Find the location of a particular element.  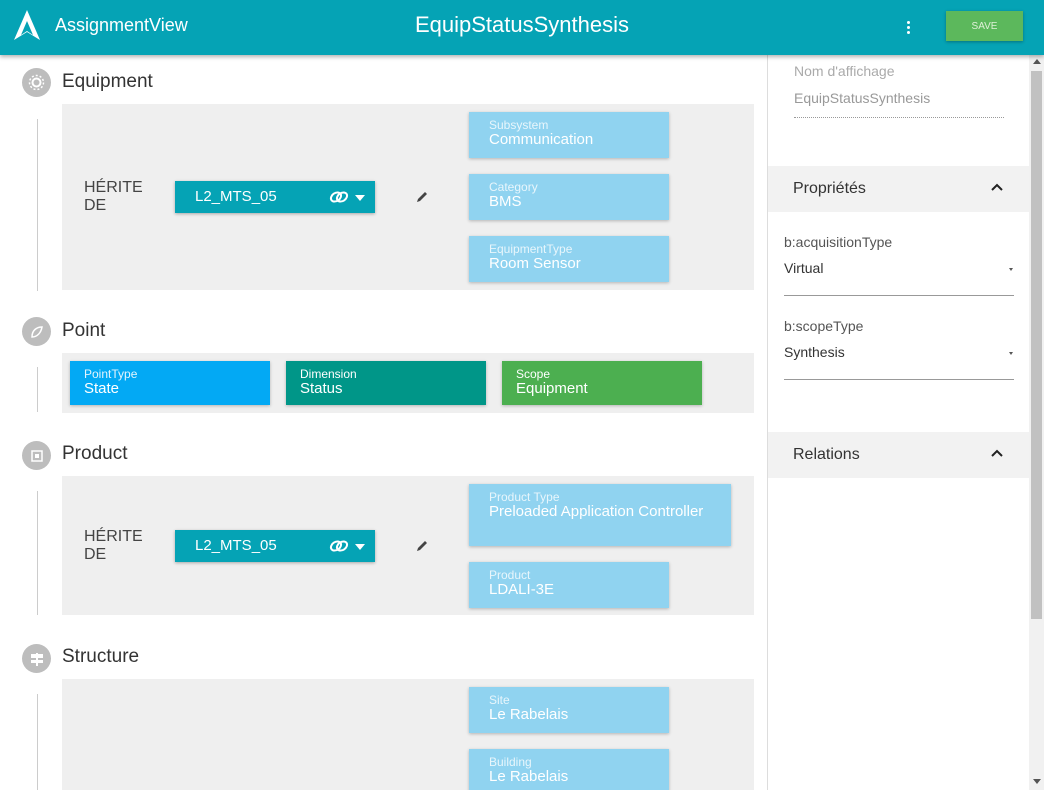

tag-card: Category BMS is located at coordinates (569, 197).